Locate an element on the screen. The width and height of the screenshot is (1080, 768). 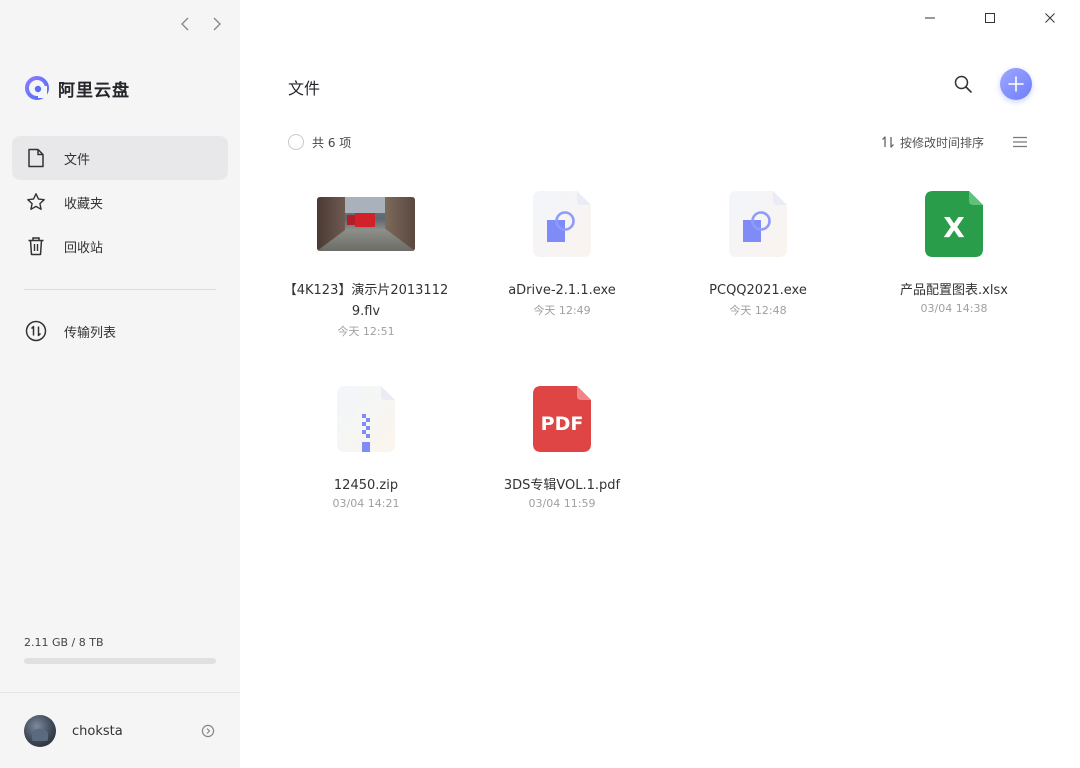
plus-icon is located at coordinates (1016, 84).